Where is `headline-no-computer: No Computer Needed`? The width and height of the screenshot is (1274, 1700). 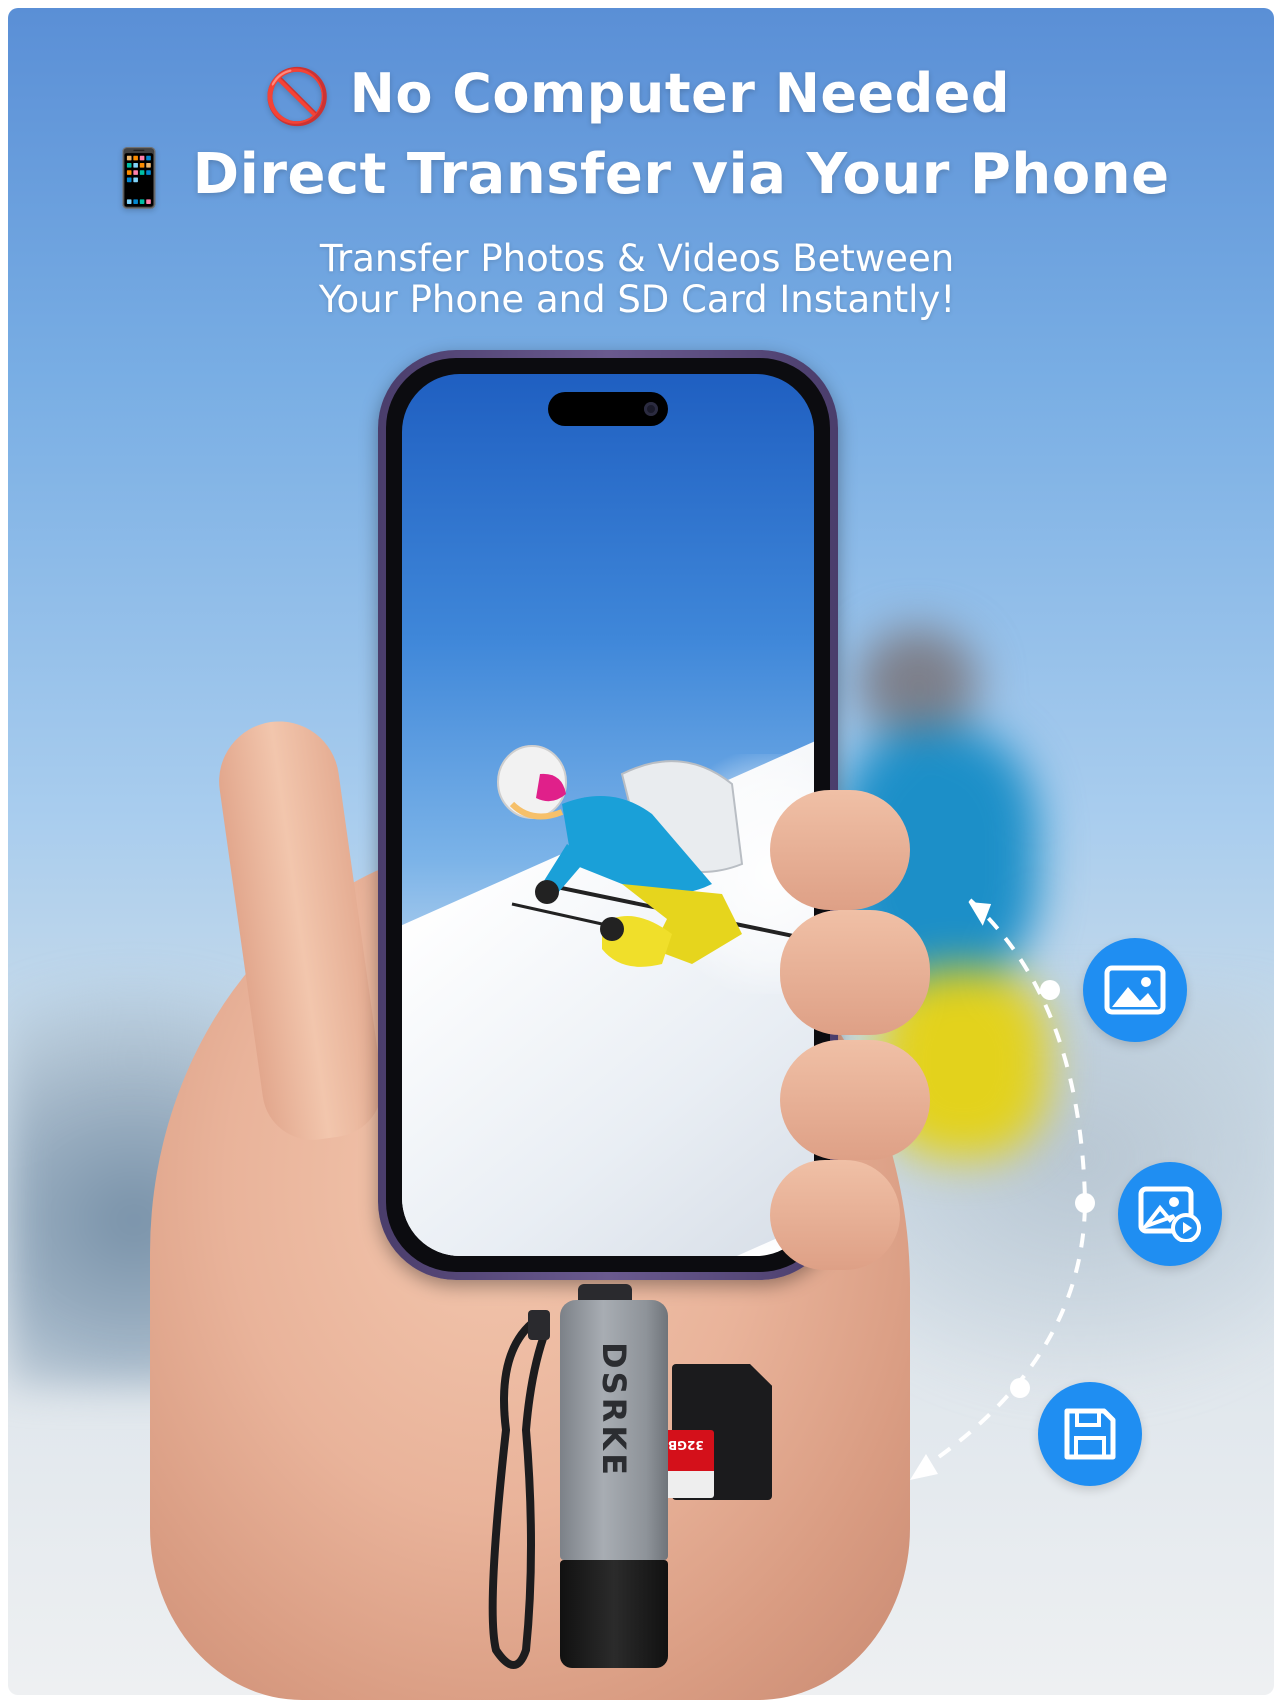 headline-no-computer: No Computer Needed is located at coordinates (680, 93).